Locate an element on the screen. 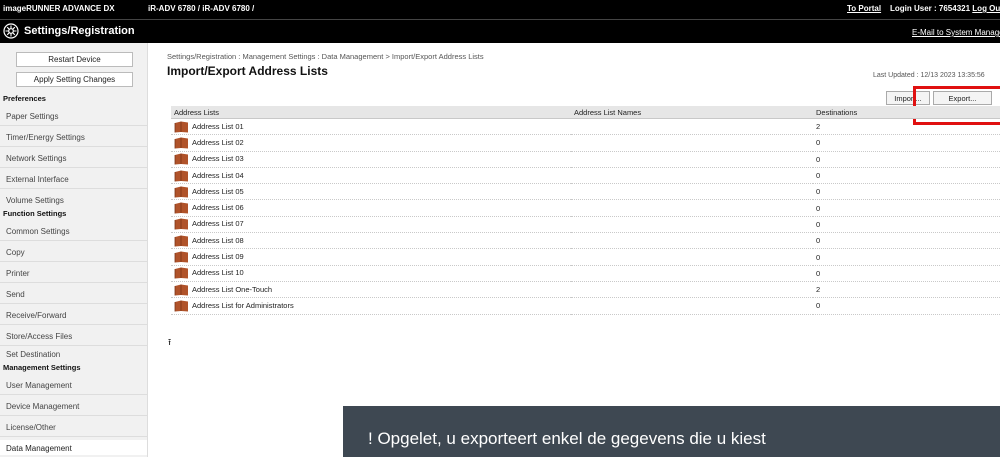 The image size is (1000, 457). address-list-label: Address List 10 is located at coordinates (218, 272).